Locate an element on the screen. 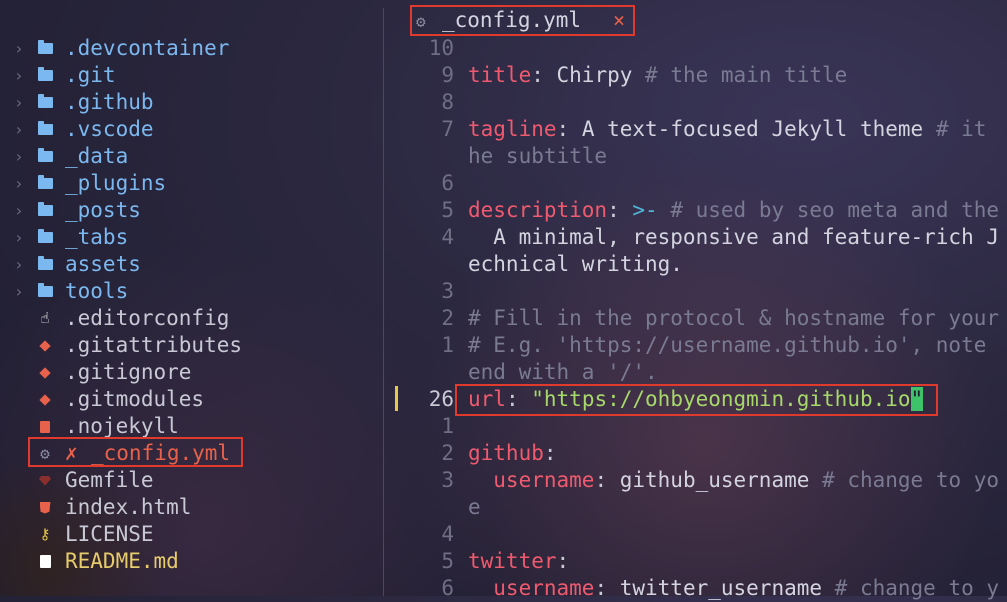 The width and height of the screenshot is (1007, 602). code-line: twitter: is located at coordinates (519, 561).